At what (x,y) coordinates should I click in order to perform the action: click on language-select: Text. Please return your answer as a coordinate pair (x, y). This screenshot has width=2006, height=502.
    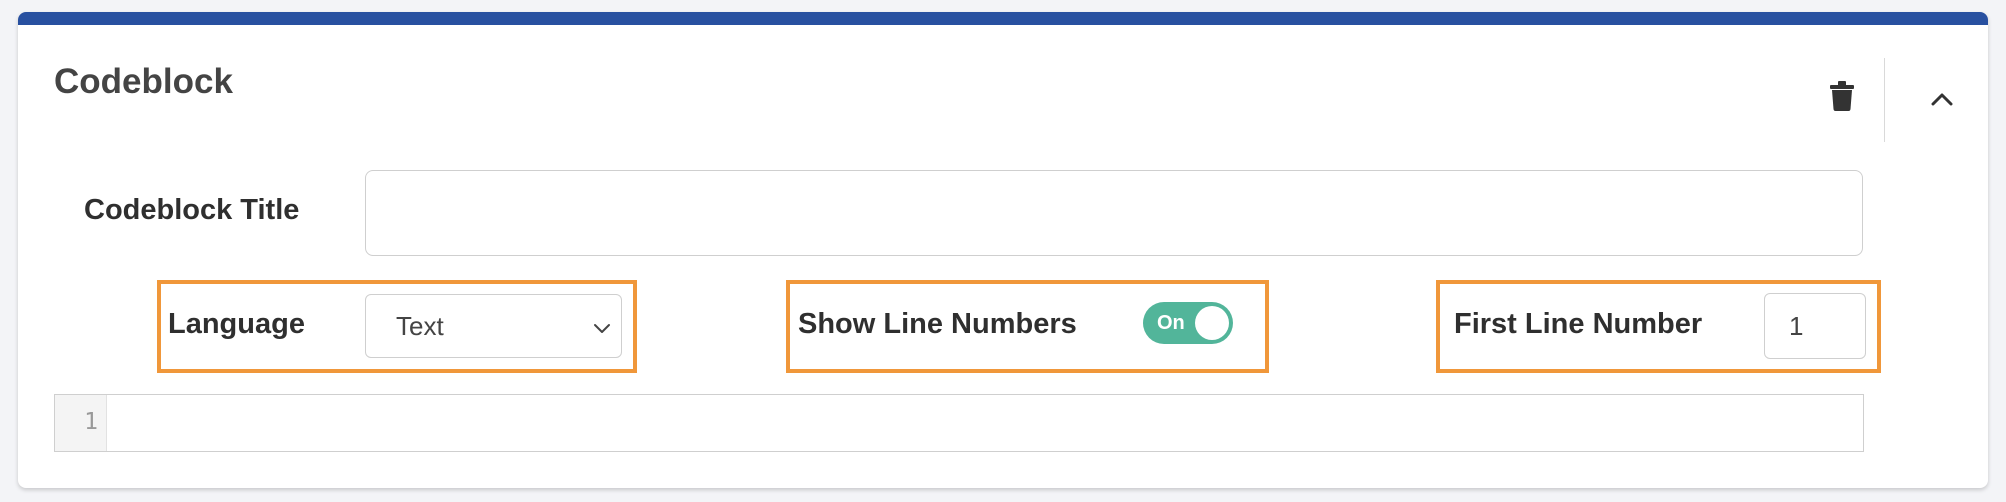
    Looking at the image, I should click on (493, 326).